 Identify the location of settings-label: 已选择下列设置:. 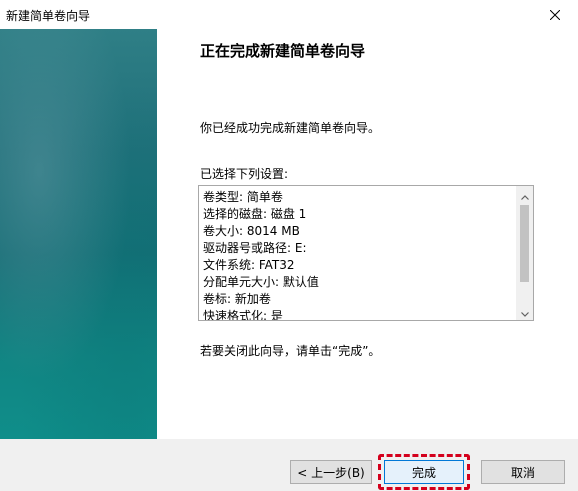
(244, 174).